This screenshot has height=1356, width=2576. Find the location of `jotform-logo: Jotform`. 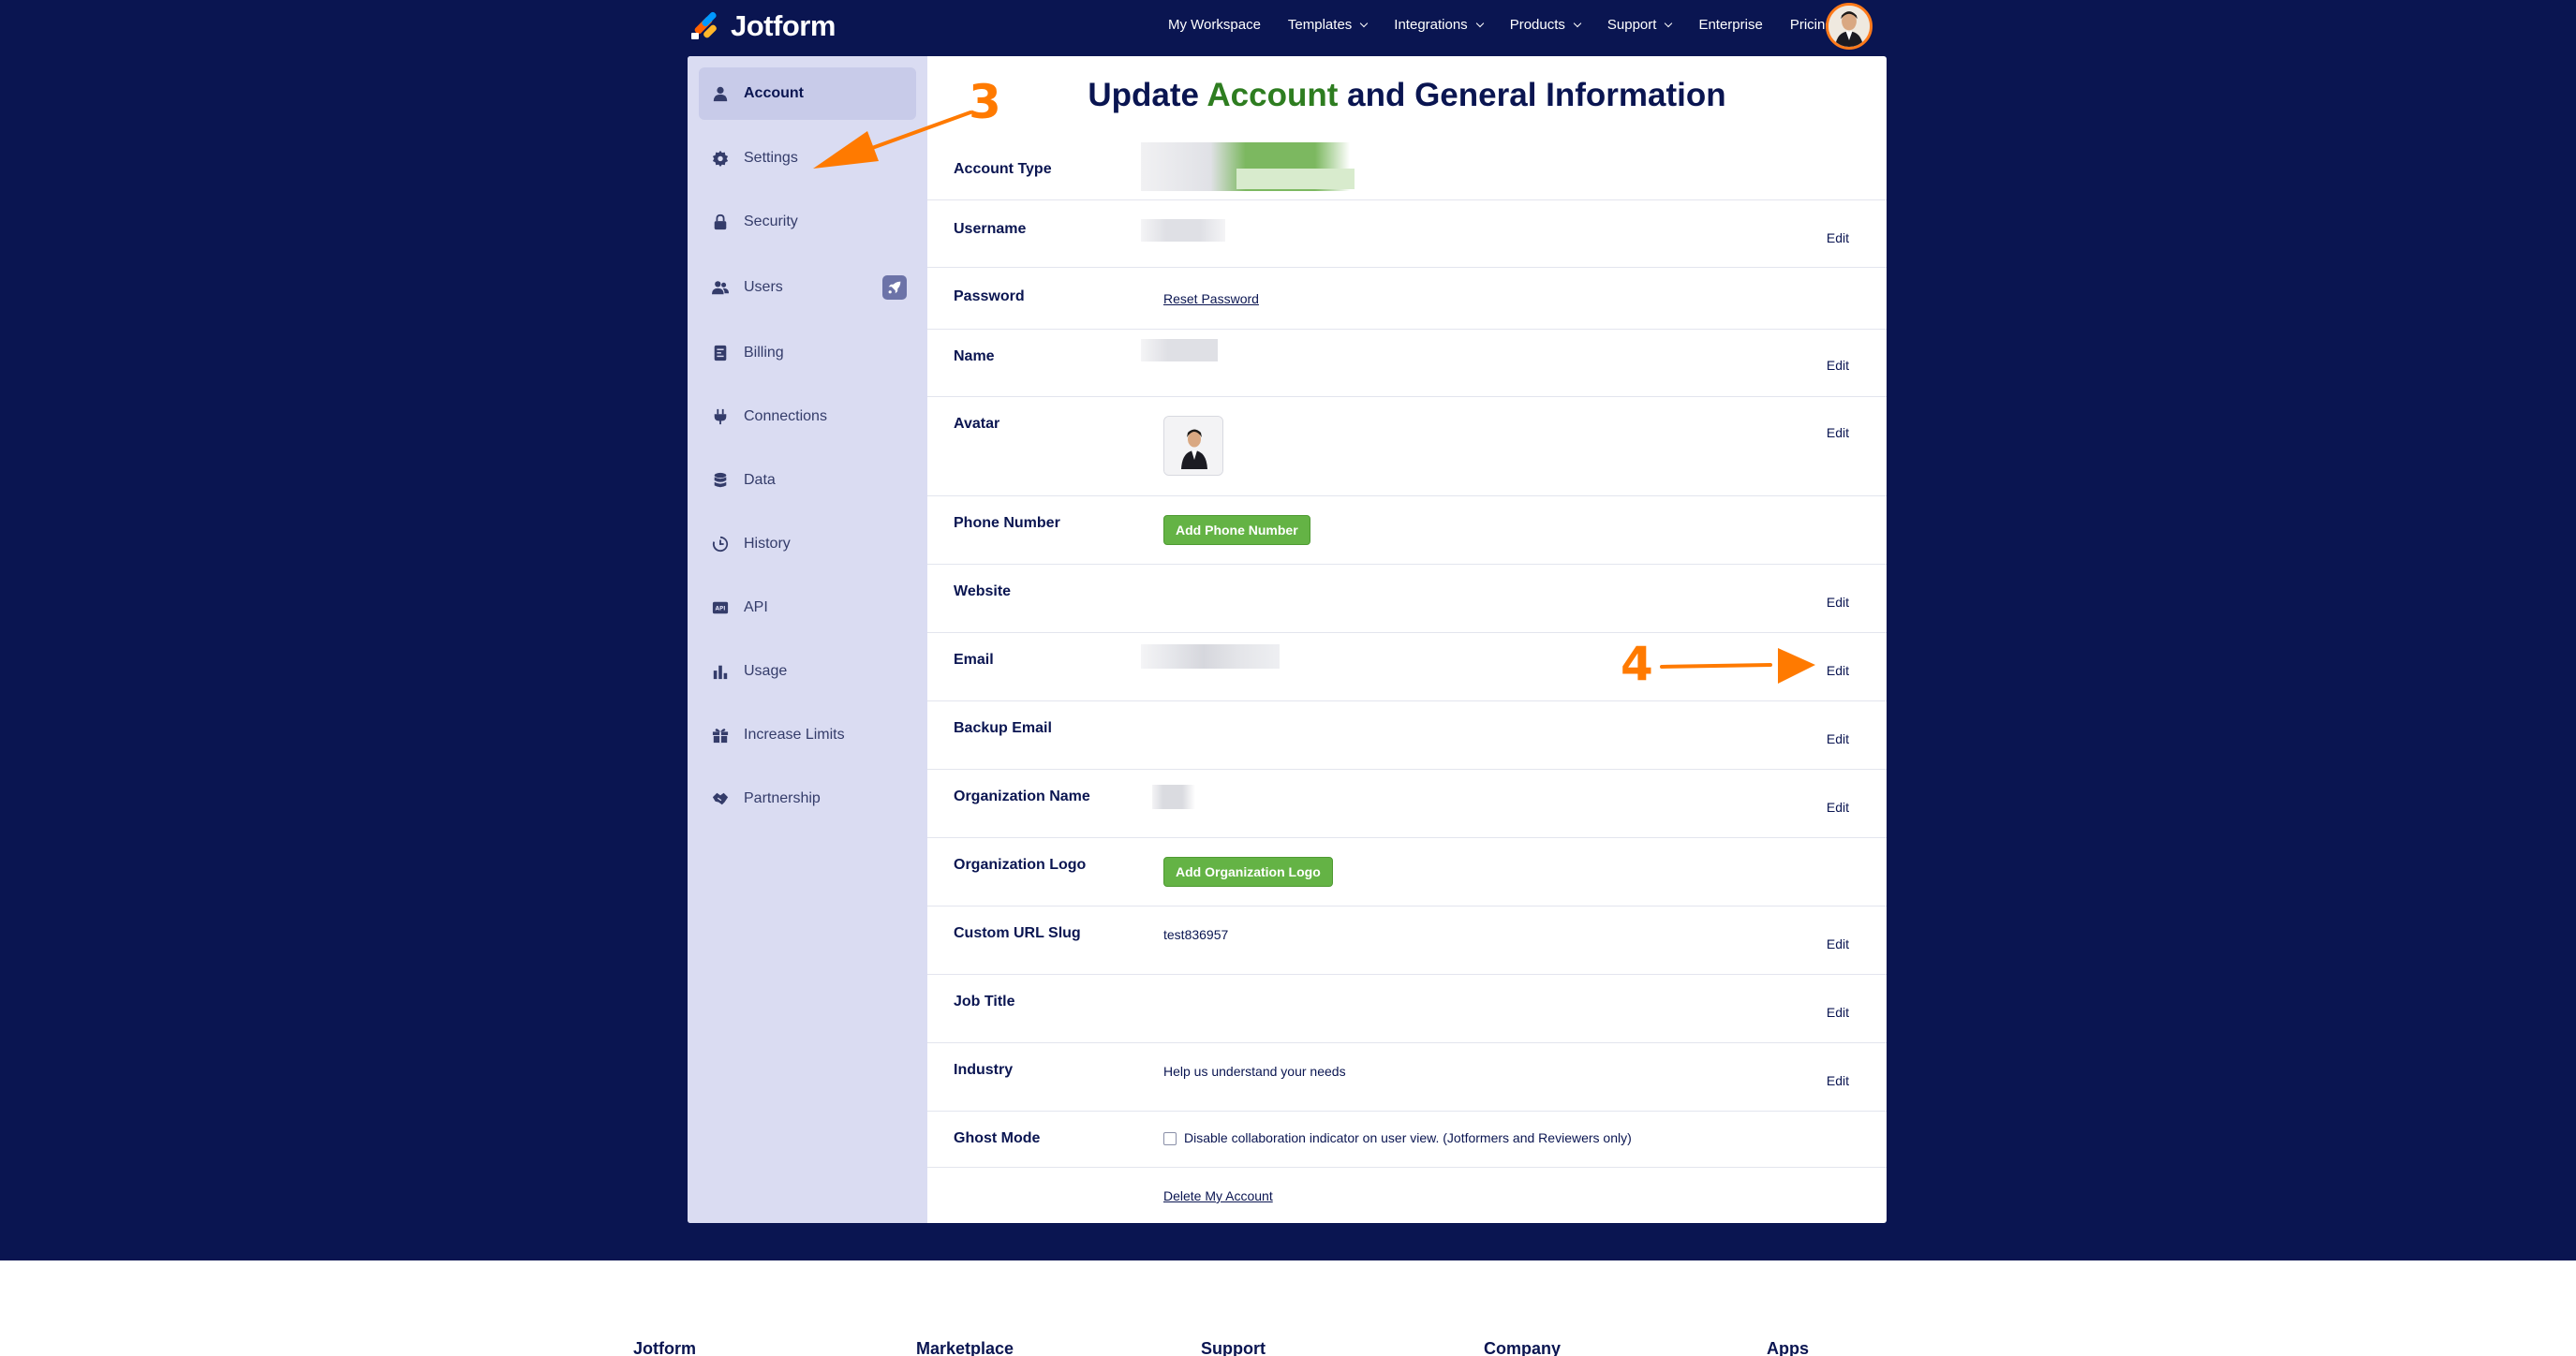

jotform-logo: Jotform is located at coordinates (764, 26).